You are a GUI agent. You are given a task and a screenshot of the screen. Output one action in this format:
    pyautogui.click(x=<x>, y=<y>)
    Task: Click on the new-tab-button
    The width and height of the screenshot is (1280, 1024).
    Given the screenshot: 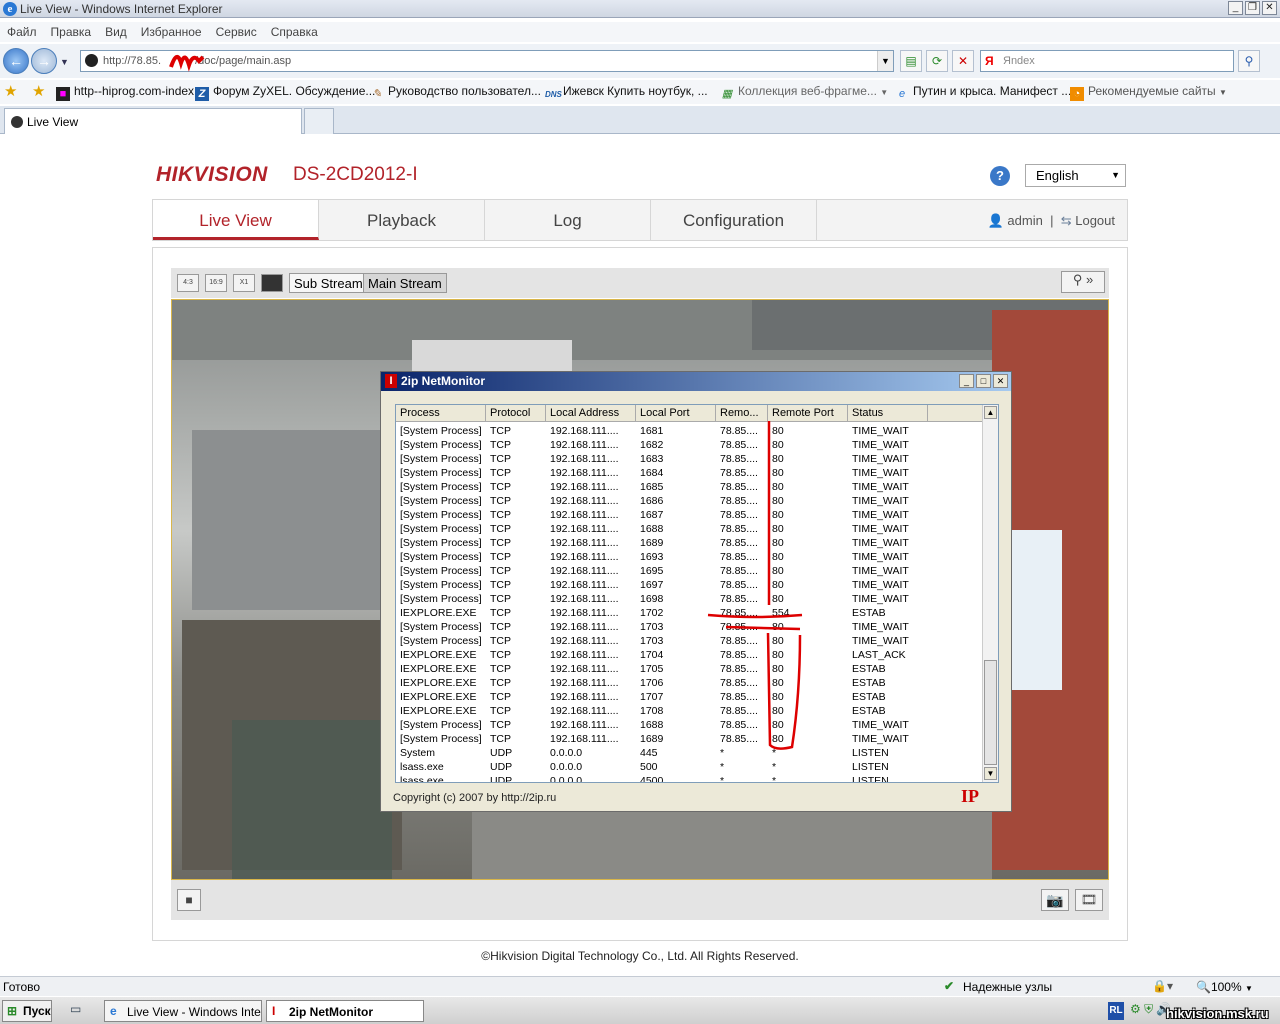 What is the action you would take?
    pyautogui.click(x=319, y=121)
    